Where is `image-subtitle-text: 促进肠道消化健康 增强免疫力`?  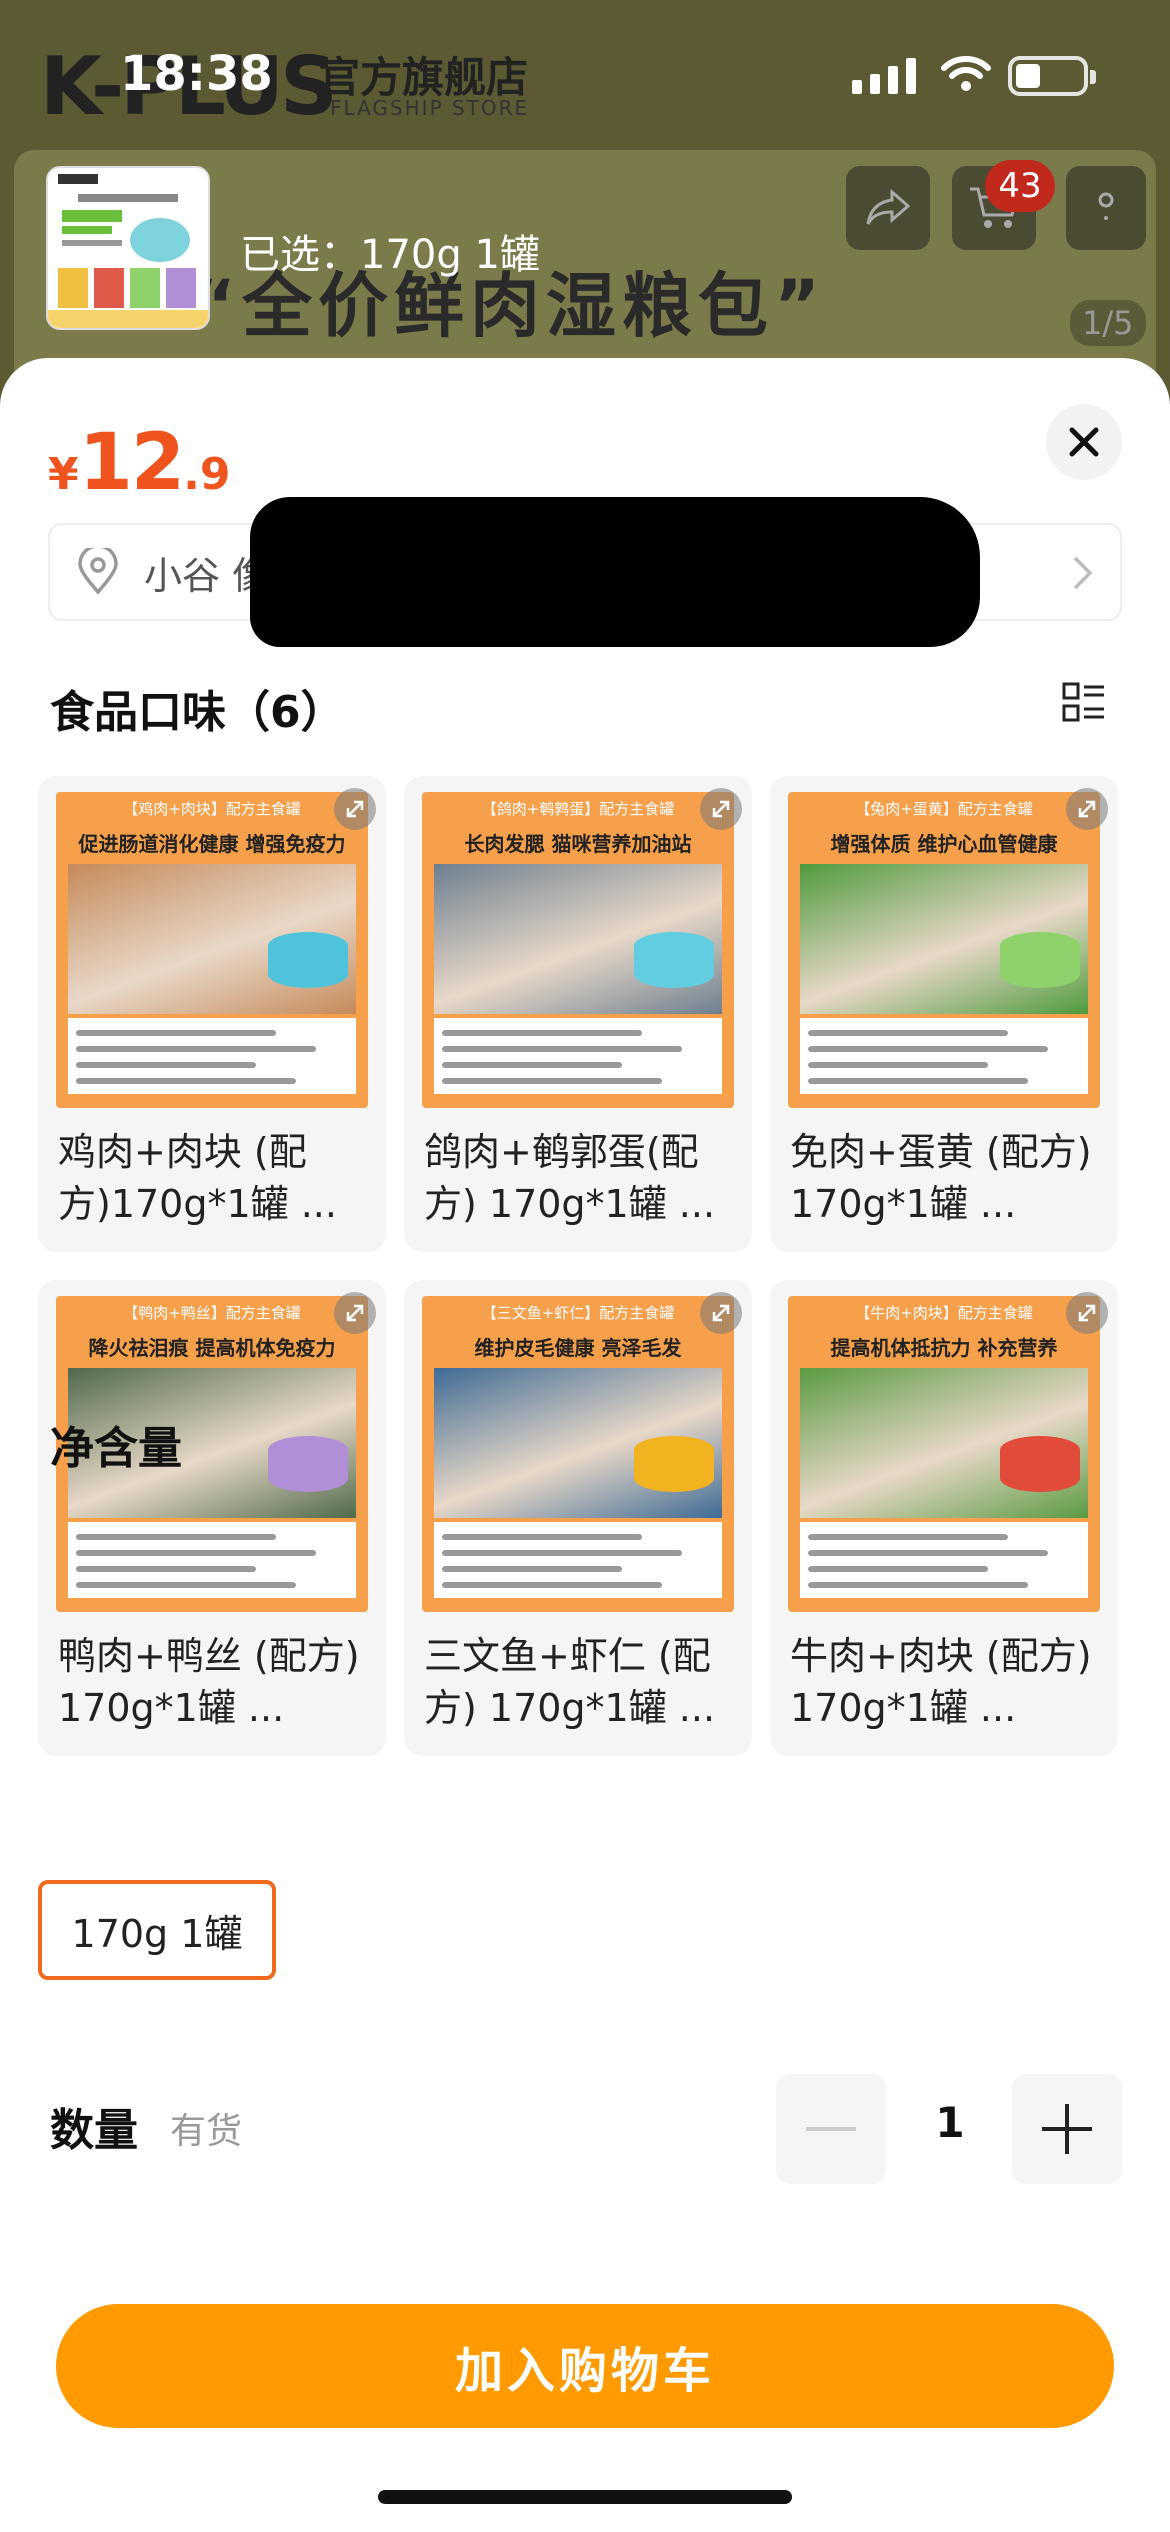
image-subtitle-text: 促进肠道消化健康 增强免疫力 is located at coordinates (212, 844).